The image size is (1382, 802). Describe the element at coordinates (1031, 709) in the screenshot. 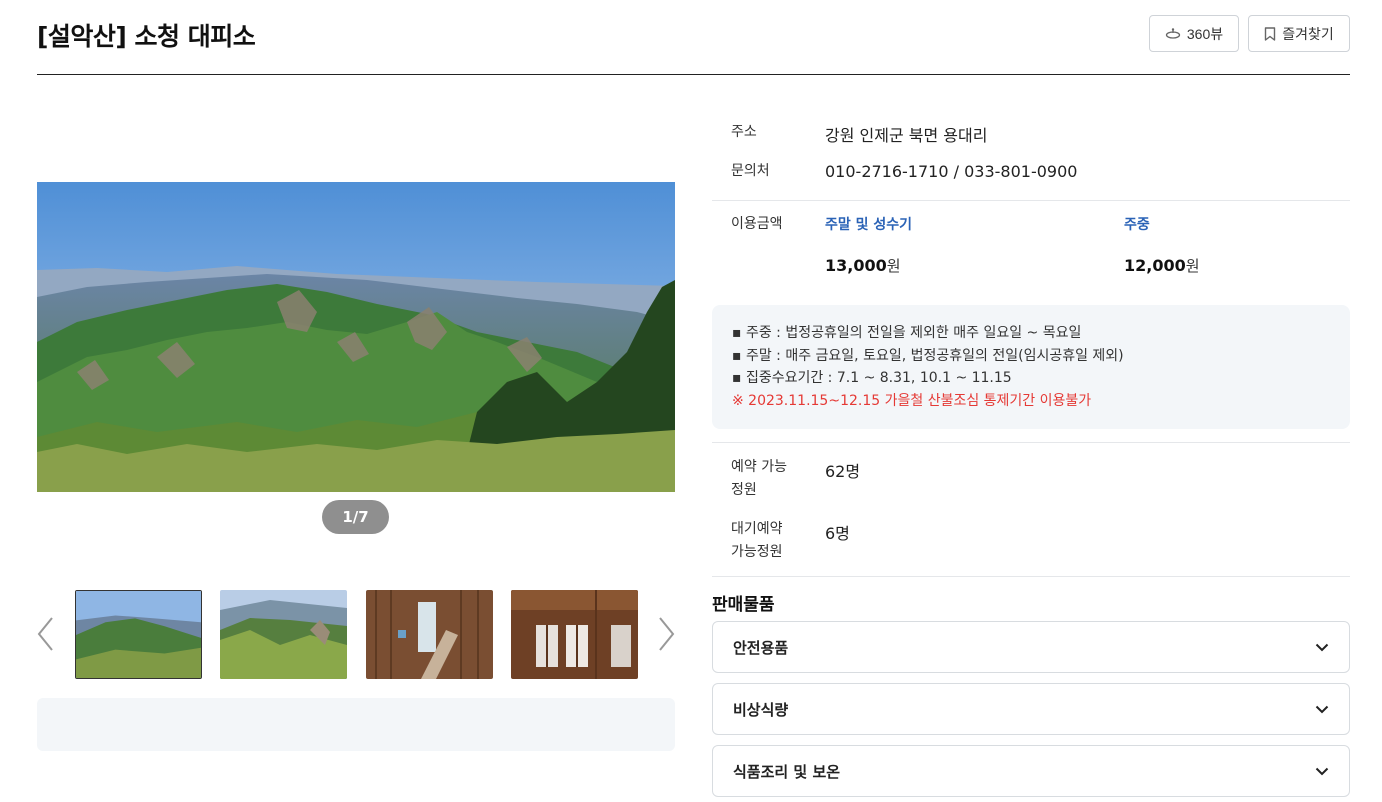

I see `accordion-emergency-food: 비상식량` at that location.